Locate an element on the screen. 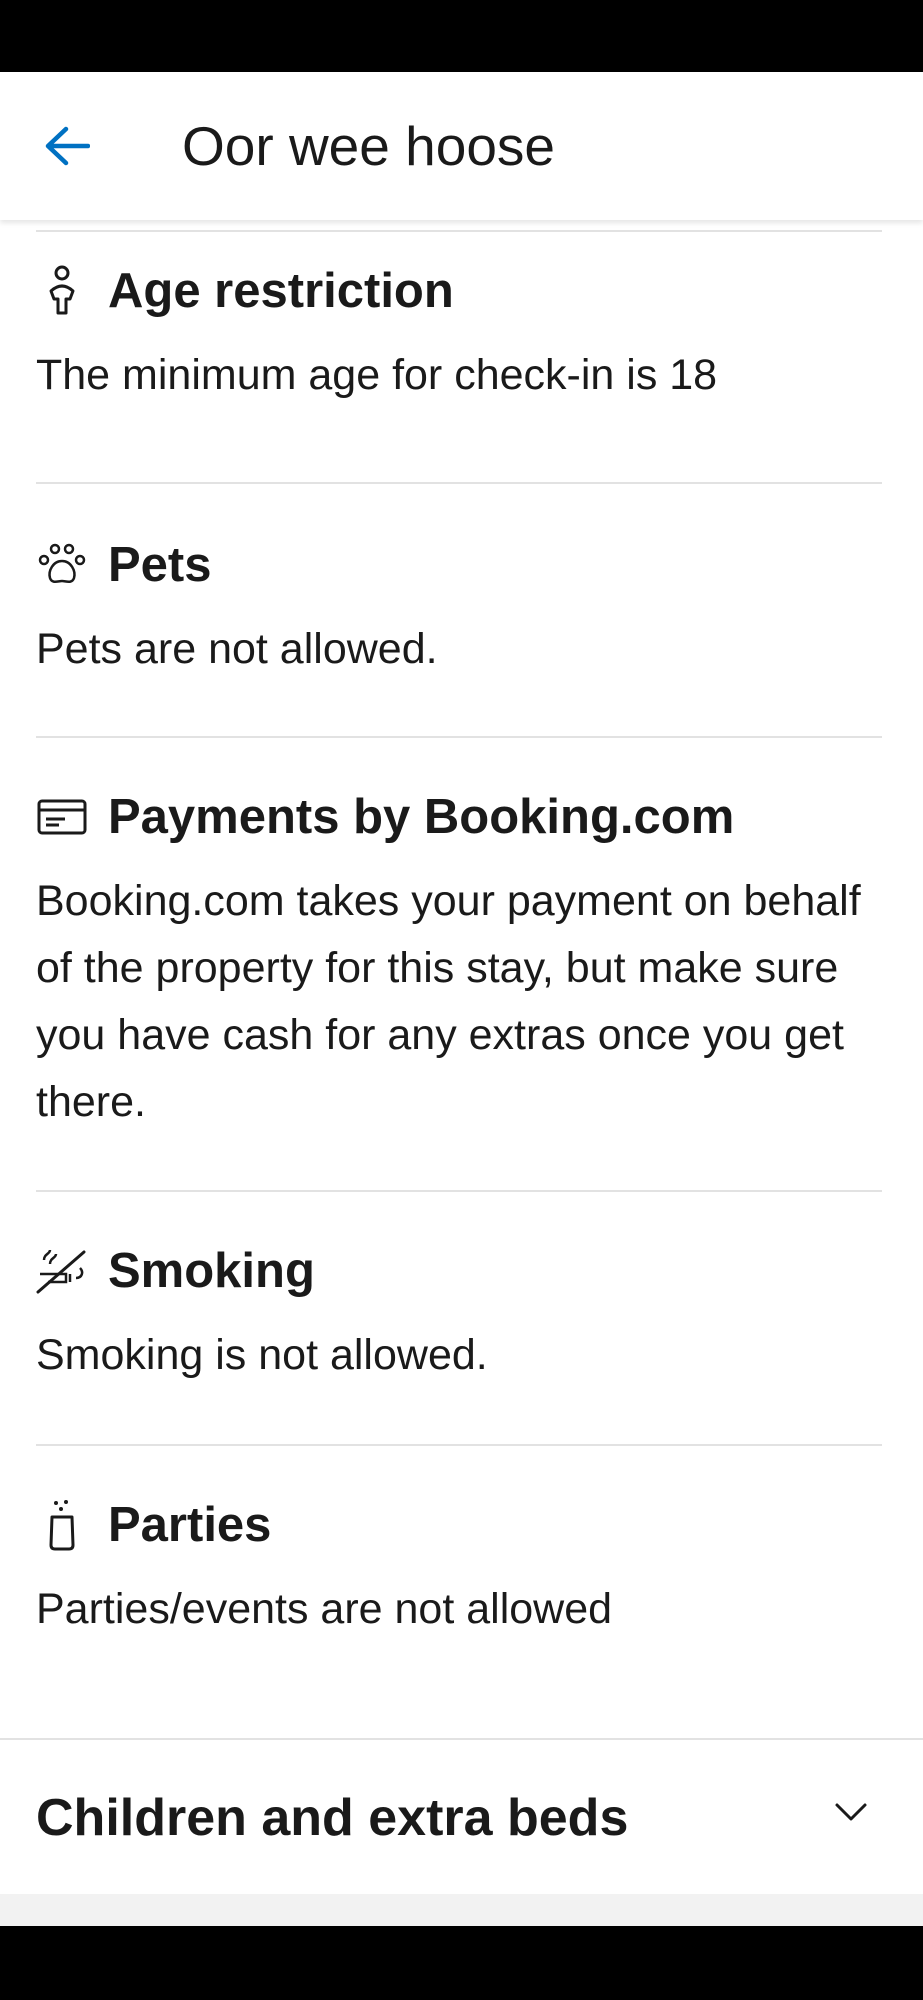 The width and height of the screenshot is (923, 2000). party-icon is located at coordinates (62, 1525).